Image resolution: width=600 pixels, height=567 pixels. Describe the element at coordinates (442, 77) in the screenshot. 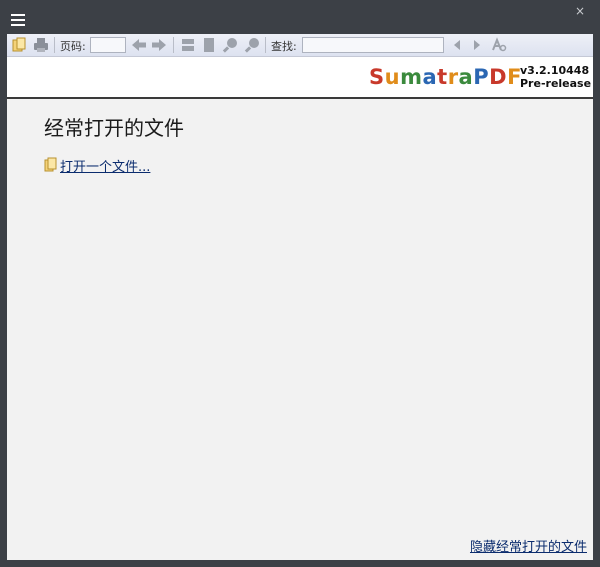

I see `logo-letter: t` at that location.